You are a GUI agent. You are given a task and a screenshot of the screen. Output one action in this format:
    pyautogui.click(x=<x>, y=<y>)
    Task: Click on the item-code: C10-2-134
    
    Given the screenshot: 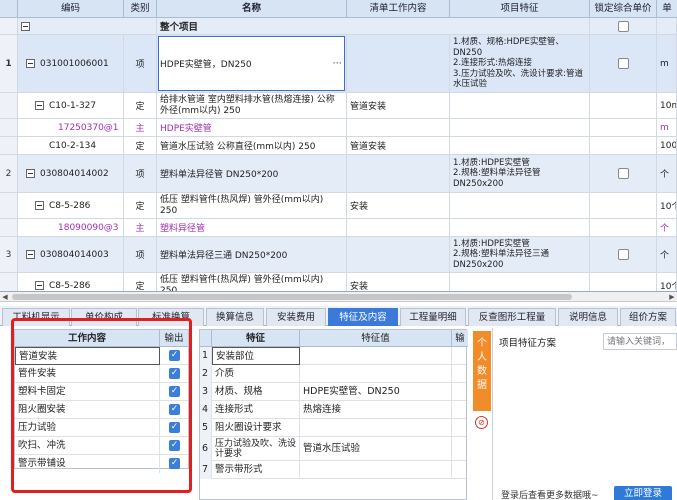 What is the action you would take?
    pyautogui.click(x=71, y=145)
    